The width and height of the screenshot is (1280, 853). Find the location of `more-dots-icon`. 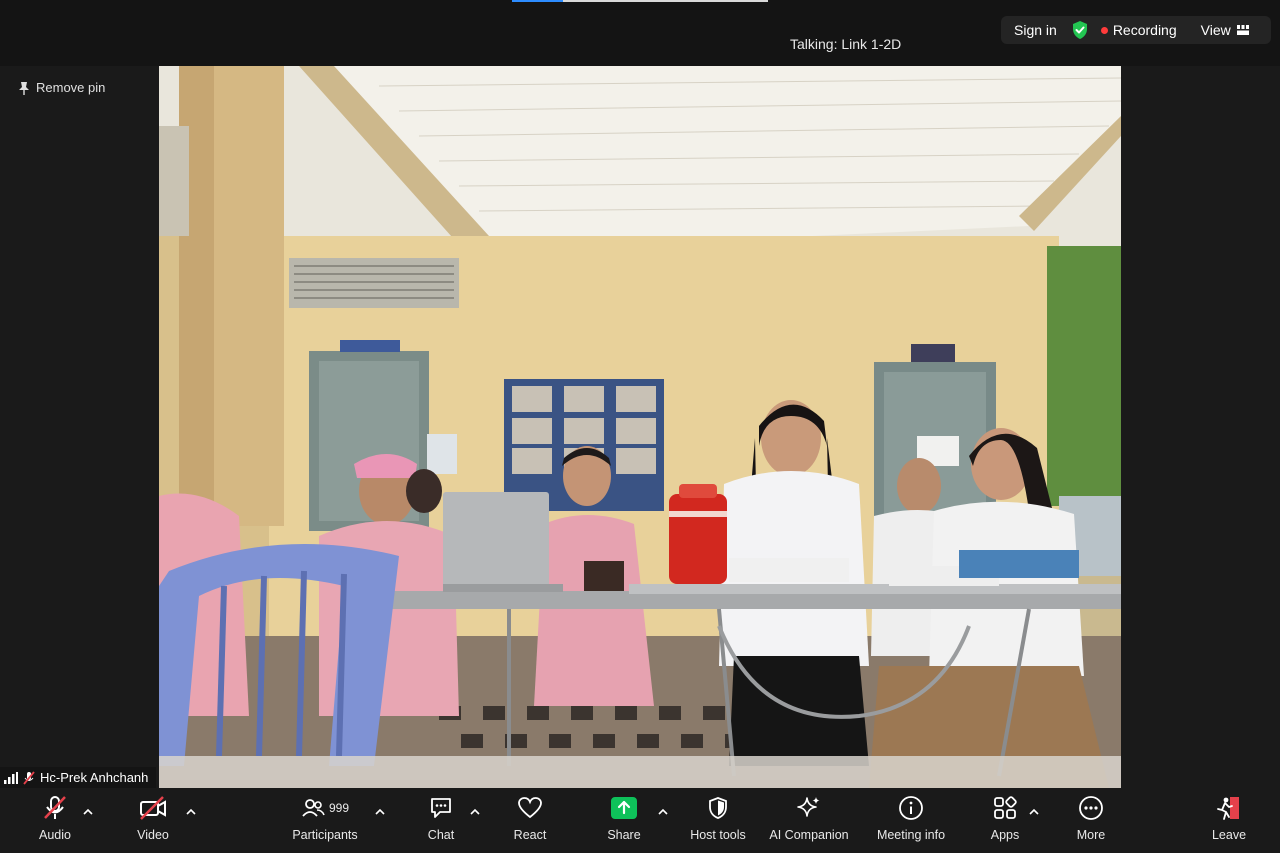

more-dots-icon is located at coordinates (1091, 808).